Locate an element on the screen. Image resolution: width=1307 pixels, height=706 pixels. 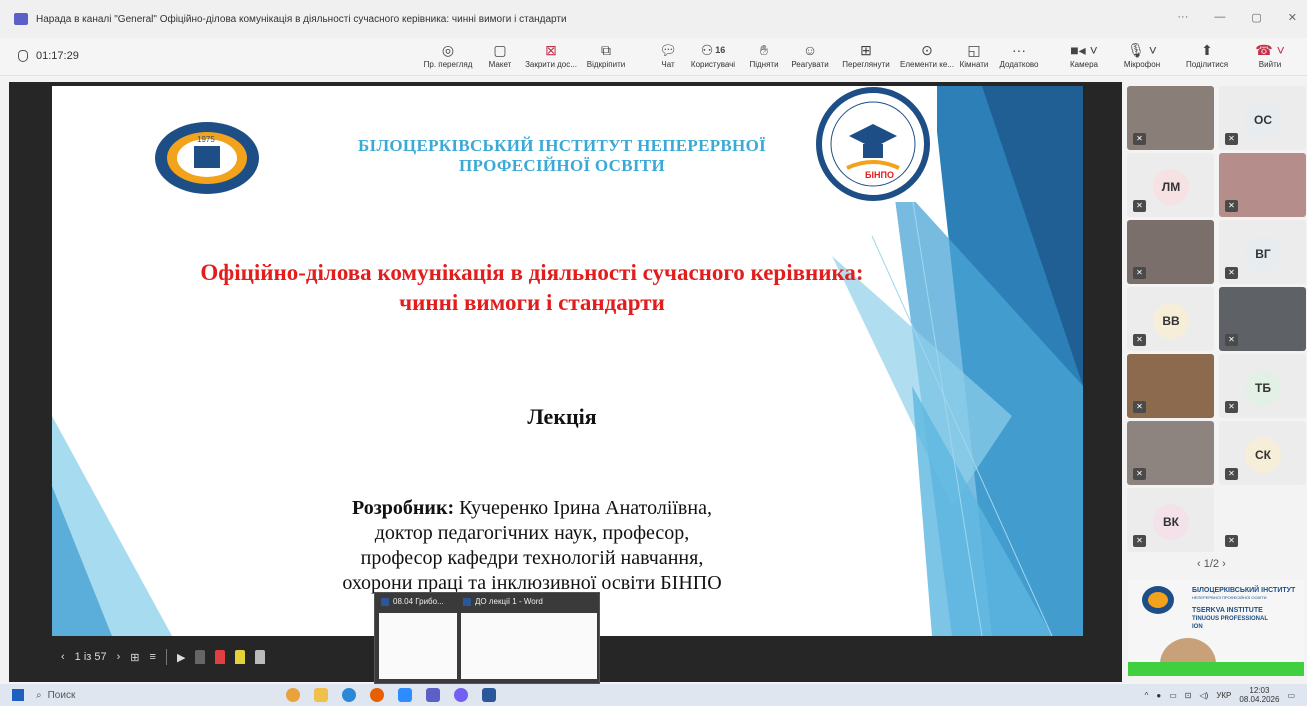
restore-button: ▢ is located at coordinates (1256, 17).